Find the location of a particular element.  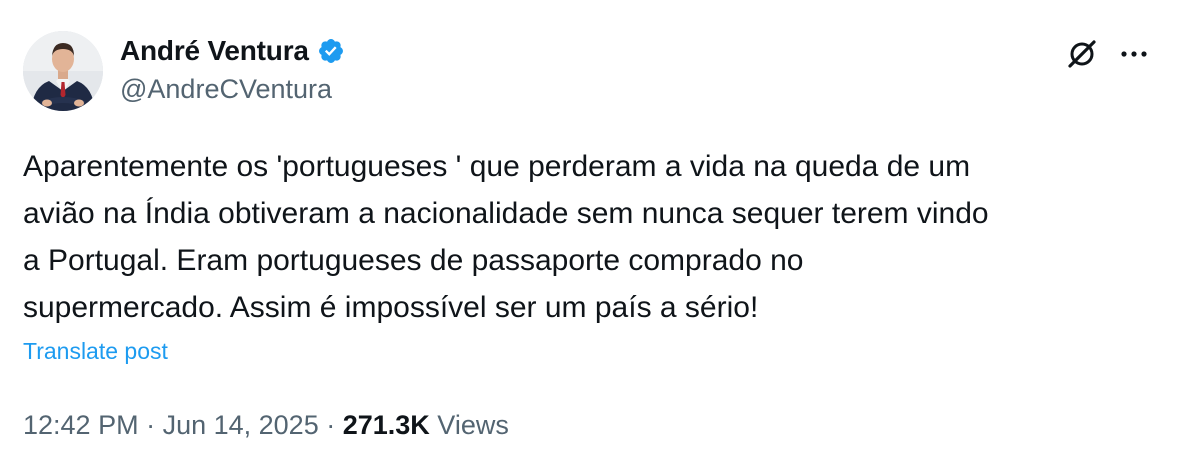

tweet-metadata: 12:42 PM · Jun 14, 2025 · 271.3K Views is located at coordinates (266, 425).